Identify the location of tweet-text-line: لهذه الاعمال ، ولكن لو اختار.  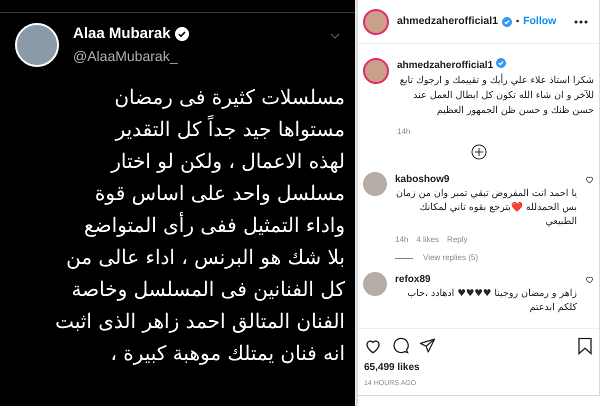
(228, 161).